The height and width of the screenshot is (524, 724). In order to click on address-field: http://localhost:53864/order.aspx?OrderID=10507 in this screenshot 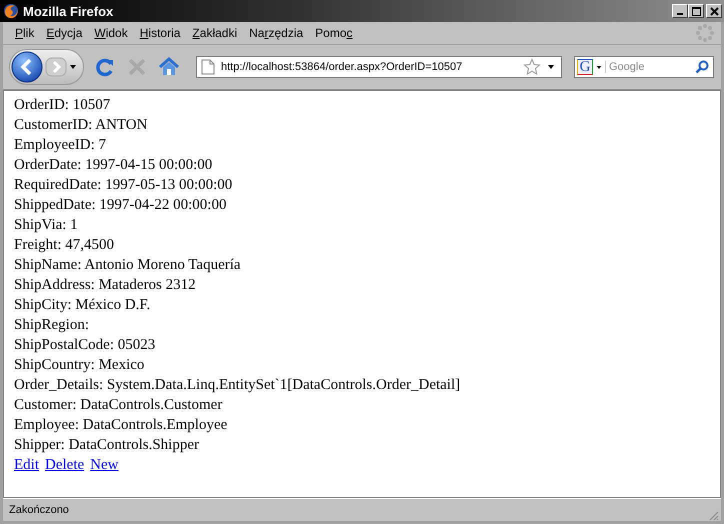, I will do `click(379, 67)`.